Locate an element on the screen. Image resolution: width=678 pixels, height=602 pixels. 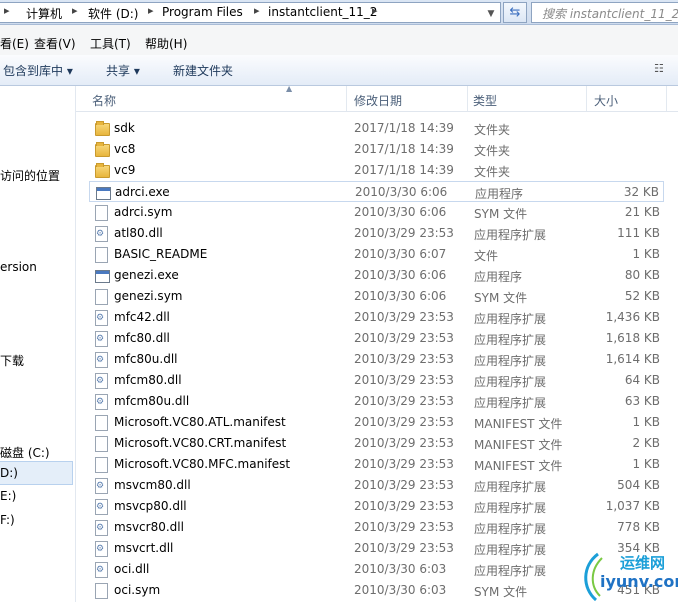
command-bar: 包含到库中 ▾ 共享 ▾ 新建文件夹 ☷ is located at coordinates (339, 70).